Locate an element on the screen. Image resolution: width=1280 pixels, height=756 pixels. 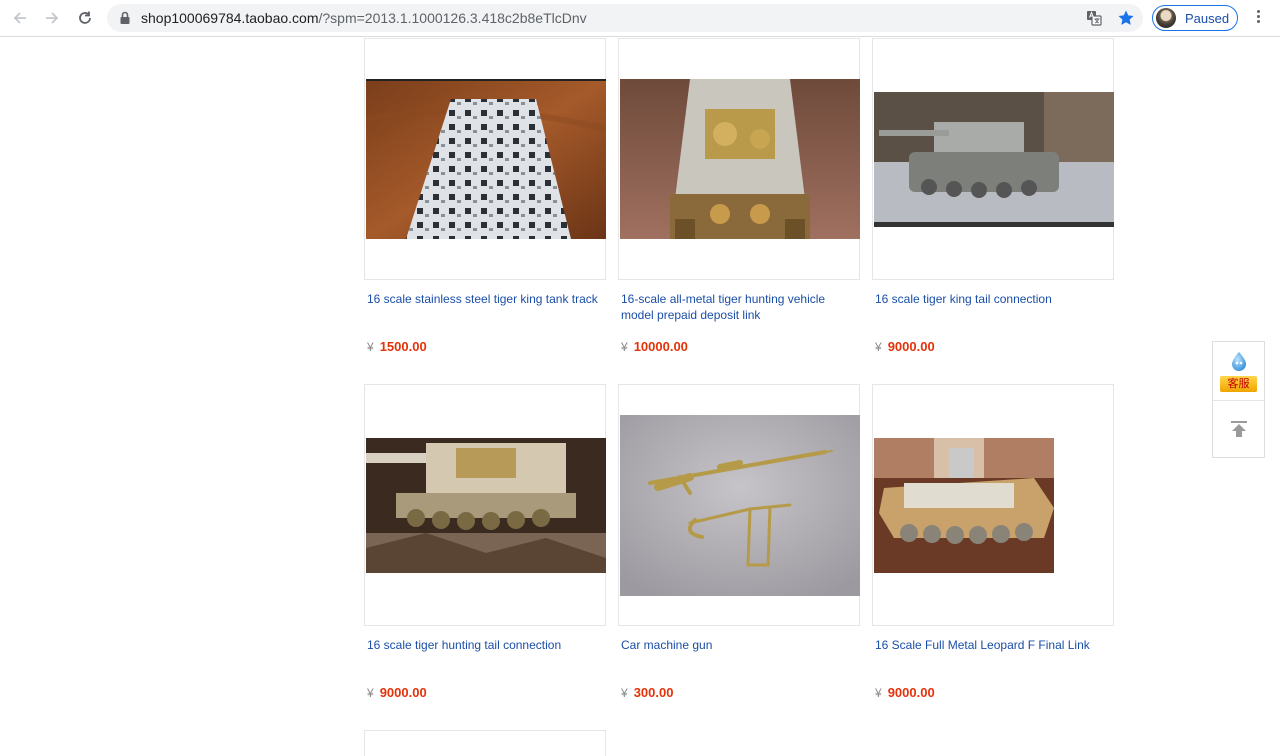
product-title: 16 Scale Full Metal Leopard F Final Link is located at coordinates (993, 645).